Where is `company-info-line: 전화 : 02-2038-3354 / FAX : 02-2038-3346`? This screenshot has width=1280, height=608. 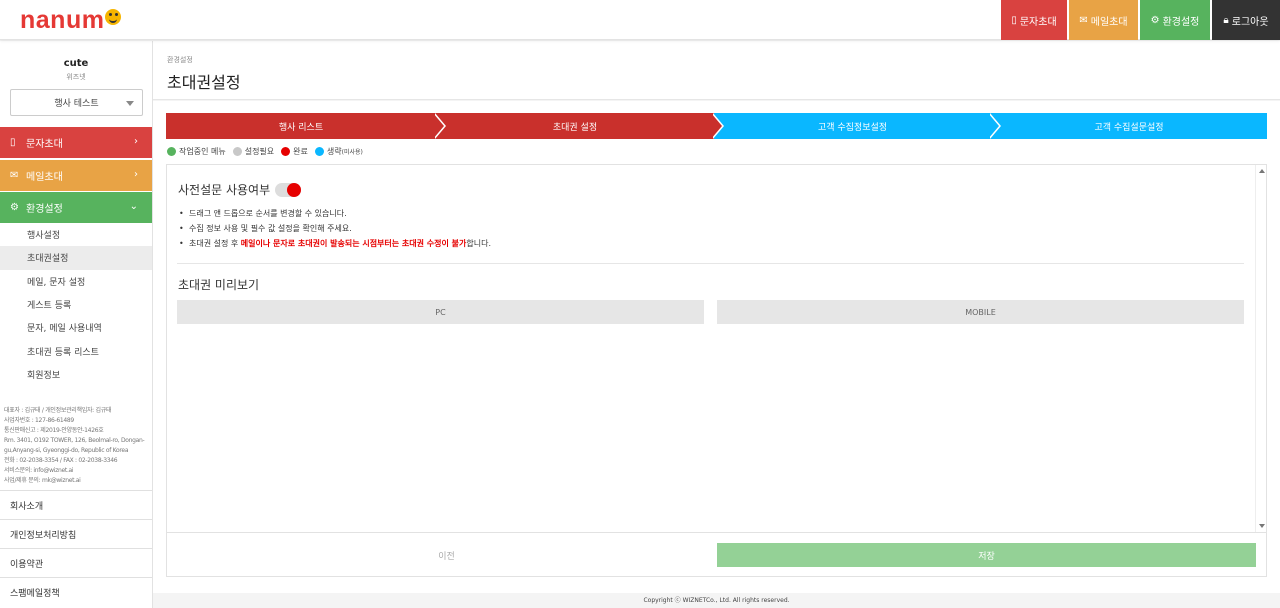 company-info-line: 전화 : 02-2038-3354 / FAX : 02-2038-3346 is located at coordinates (61, 460).